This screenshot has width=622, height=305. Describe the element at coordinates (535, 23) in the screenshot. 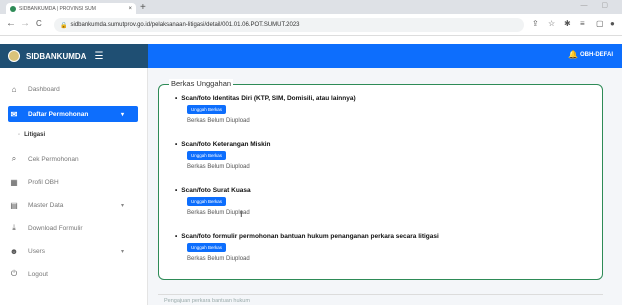

I see `share-icon: ⇪` at that location.